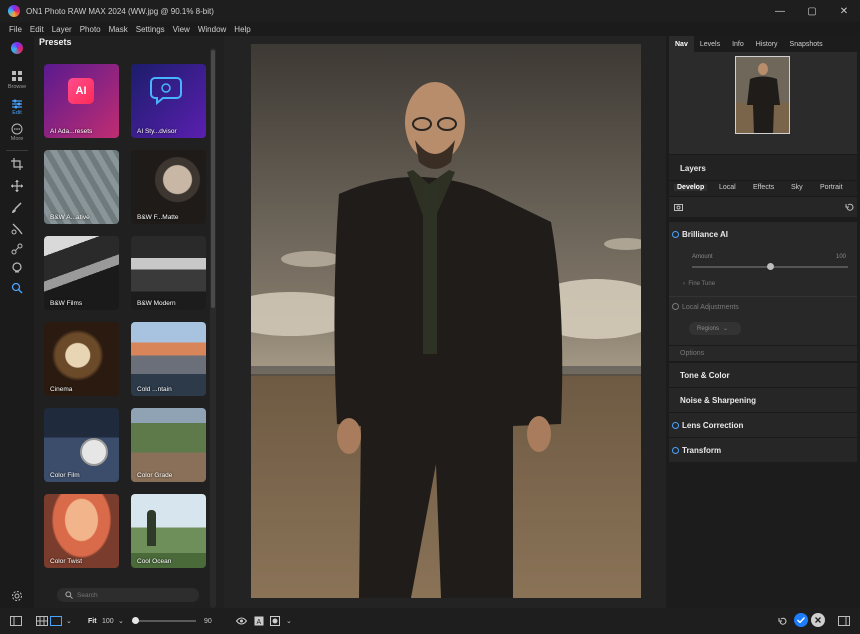 This screenshot has width=860, height=634. I want to click on preset-label: B&W F...Matte, so click(158, 217).